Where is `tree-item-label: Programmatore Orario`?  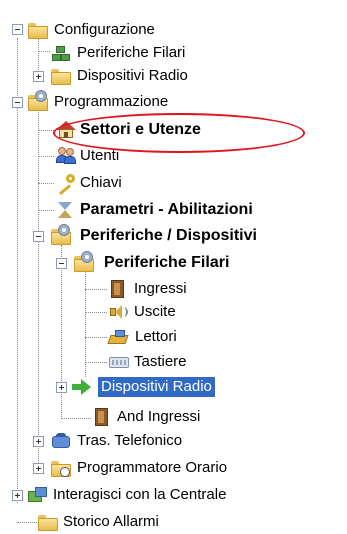 tree-item-label: Programmatore Orario is located at coordinates (152, 467).